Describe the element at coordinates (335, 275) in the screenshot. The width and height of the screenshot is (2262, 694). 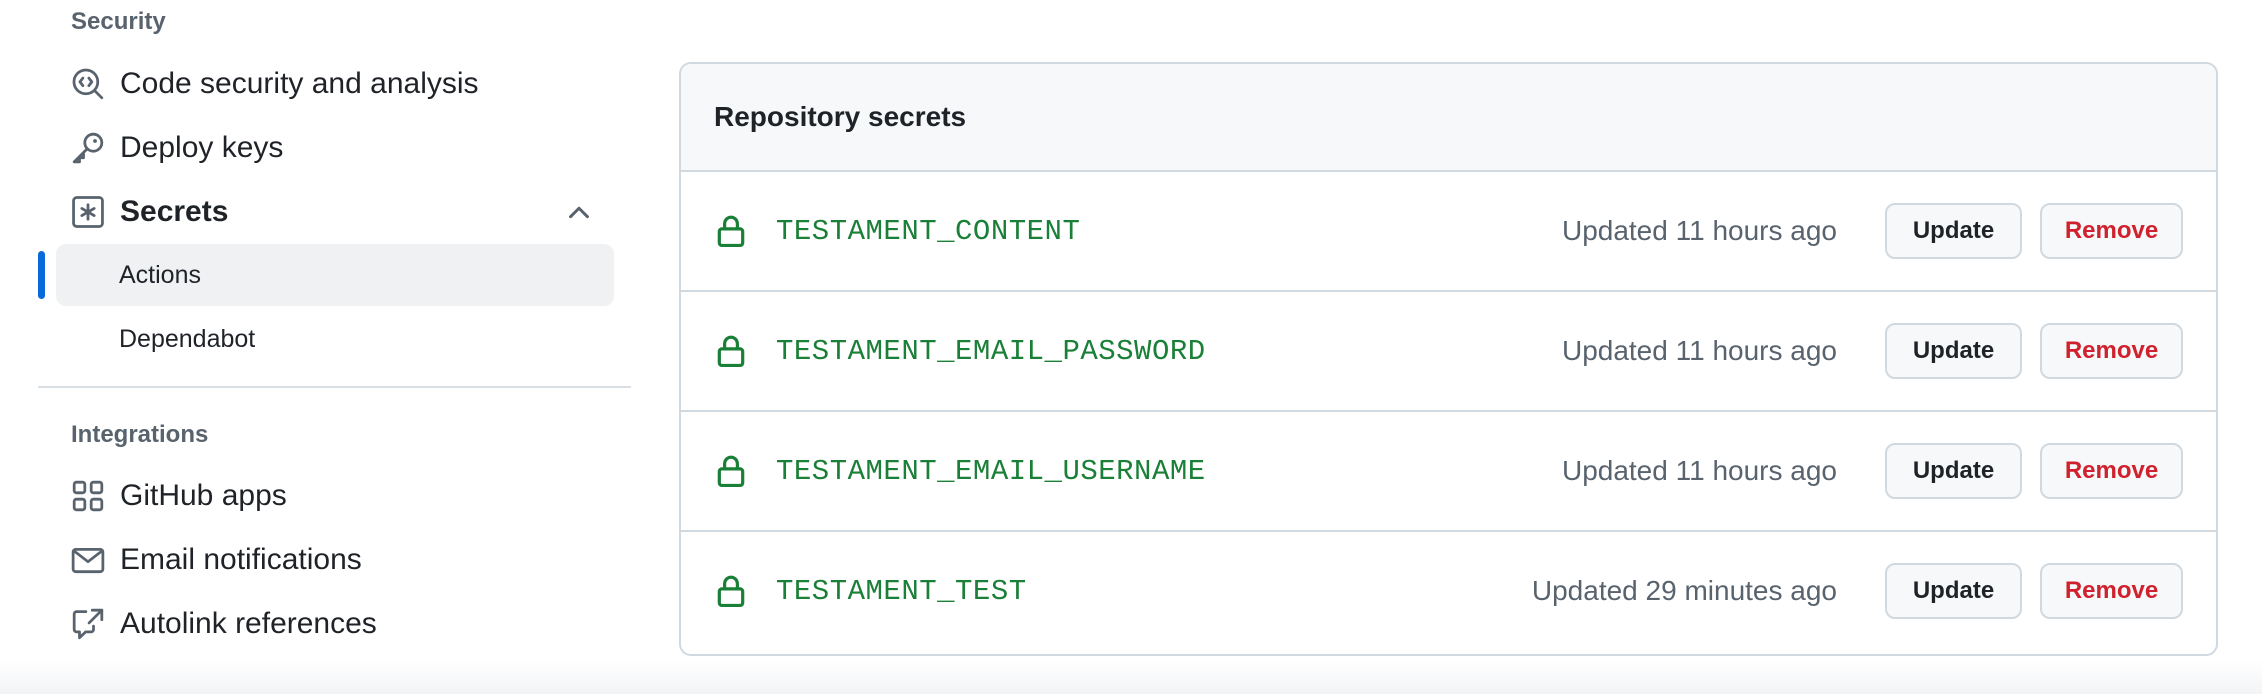
I see `sidebar-subitem-actions: Actions` at that location.